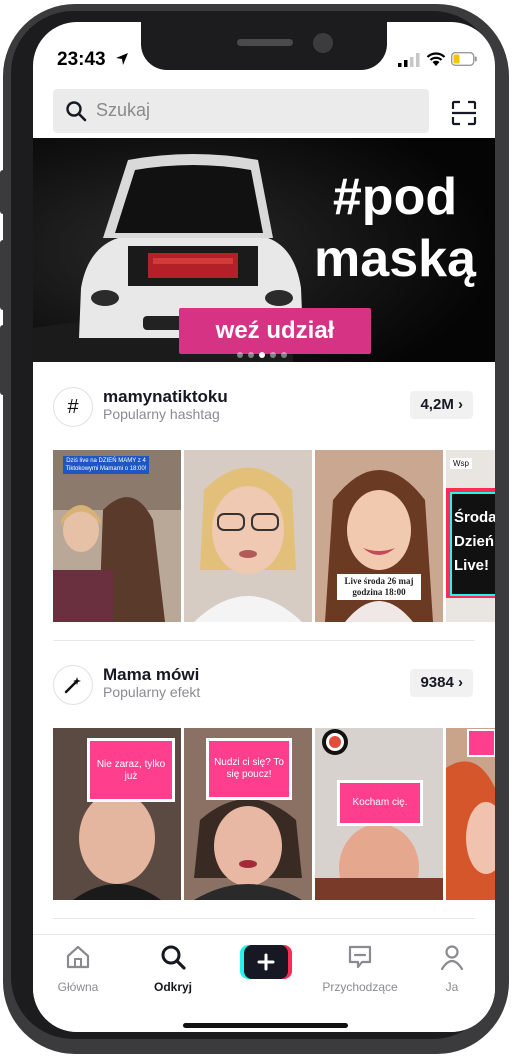 Image resolution: width=516 pixels, height=1059 pixels. I want to click on tab-profile: Ja, so click(451, 968).